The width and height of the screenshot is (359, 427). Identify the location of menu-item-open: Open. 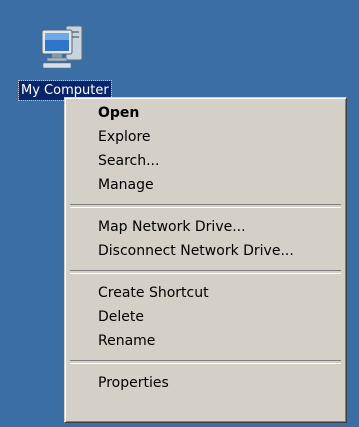
(205, 113).